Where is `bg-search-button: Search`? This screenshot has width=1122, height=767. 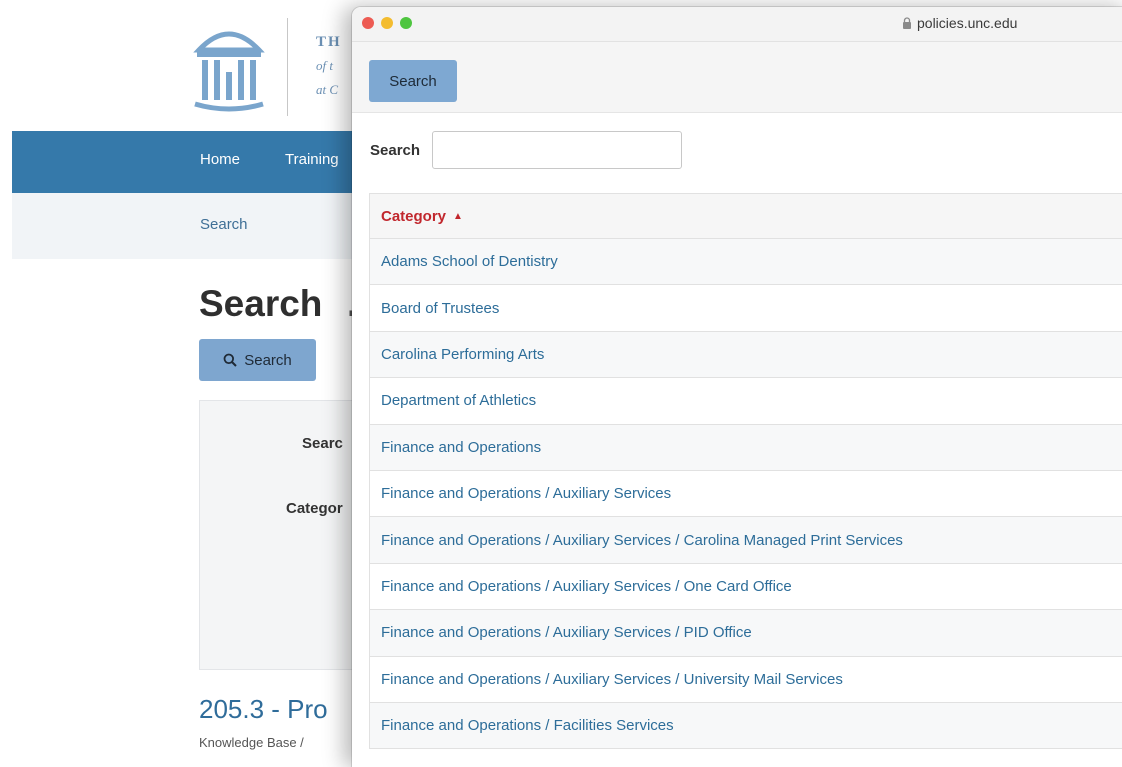
bg-search-button: Search is located at coordinates (257, 360).